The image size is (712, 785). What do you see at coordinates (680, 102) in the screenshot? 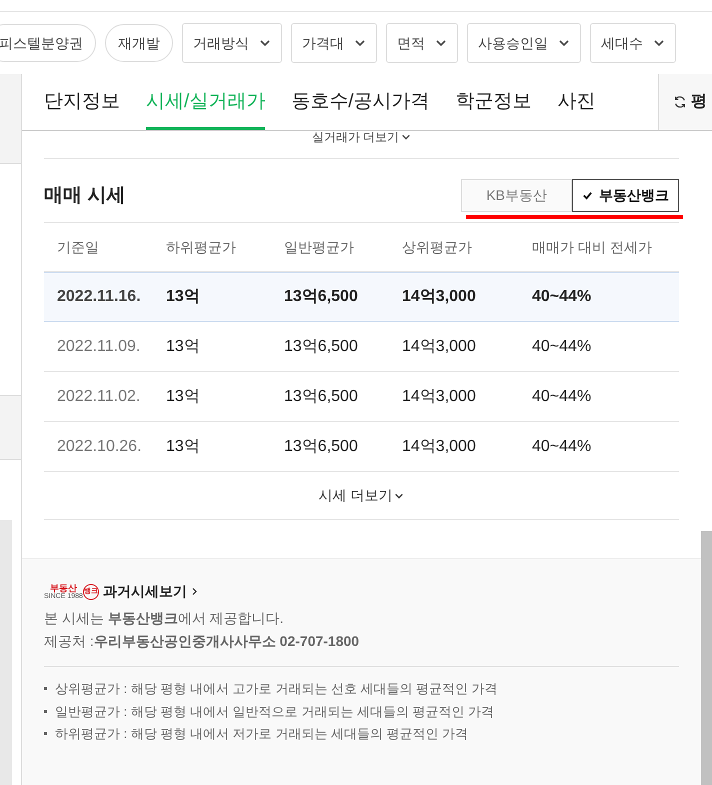
I see `refresh-icon` at bounding box center [680, 102].